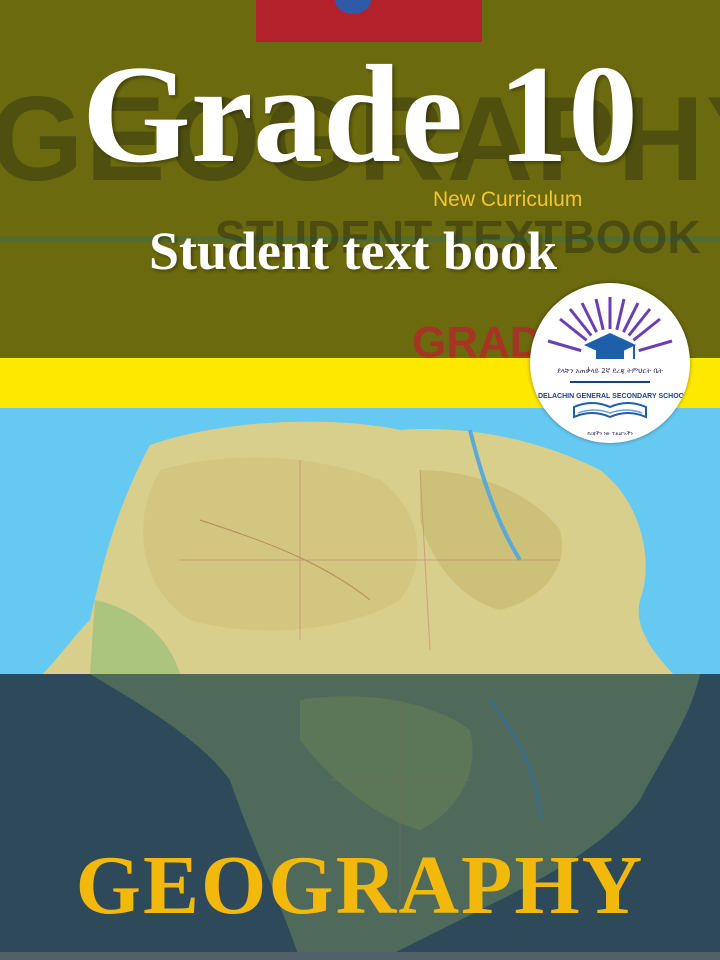  What do you see at coordinates (360, 885) in the screenshot?
I see `subject-title: GEOGRAPHY` at bounding box center [360, 885].